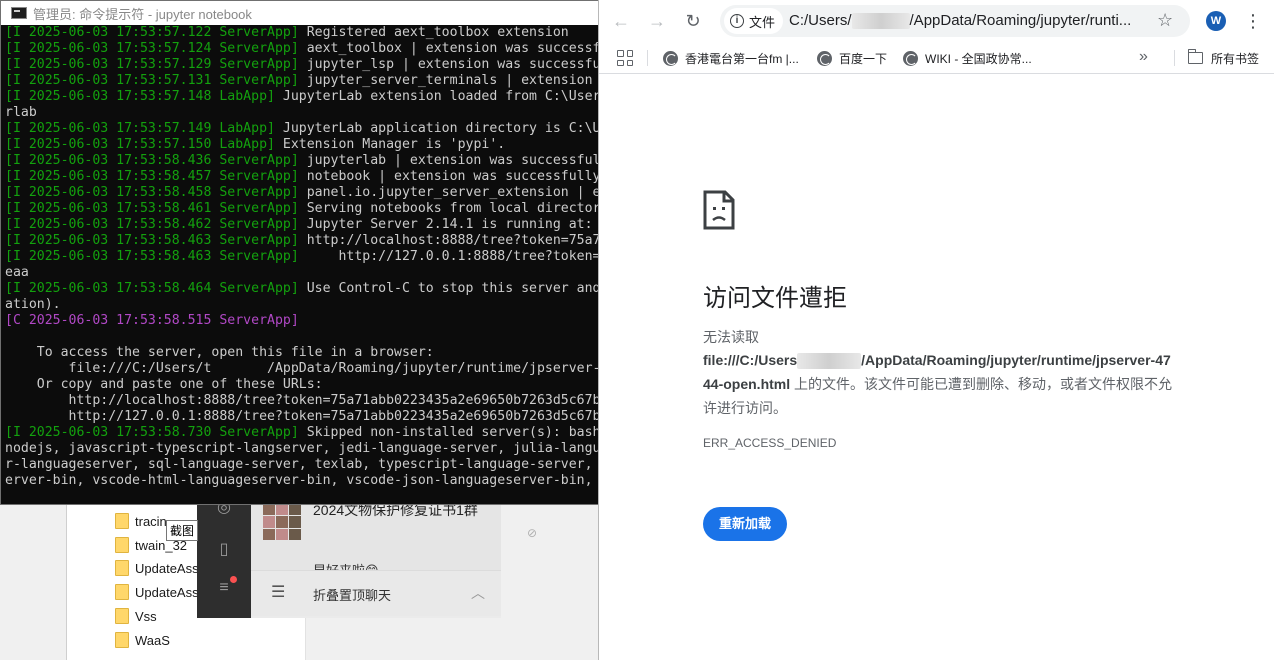 The width and height of the screenshot is (1274, 660). I want to click on back-button: ←, so click(621, 21).